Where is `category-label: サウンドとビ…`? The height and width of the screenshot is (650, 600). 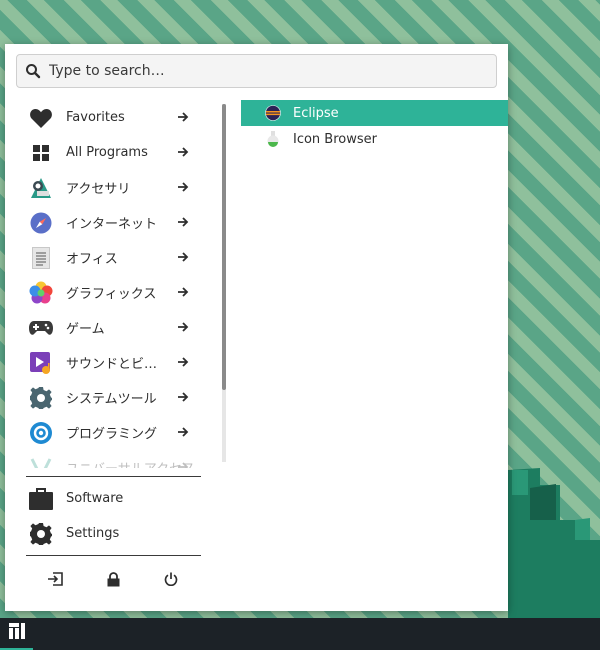
category-label: サウンドとビ… is located at coordinates (112, 364).